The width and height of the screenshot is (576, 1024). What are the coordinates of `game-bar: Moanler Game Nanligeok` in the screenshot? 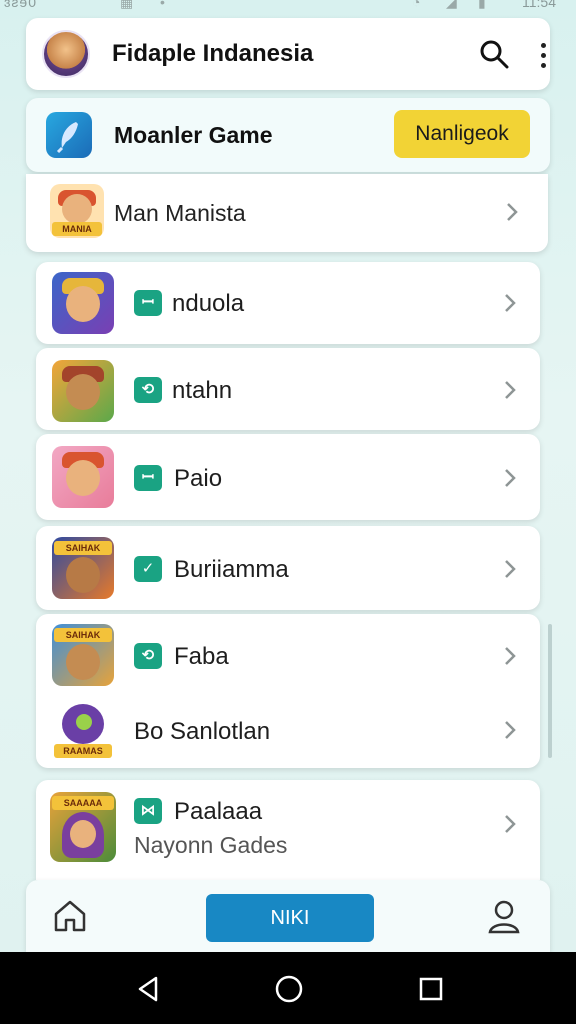 It's located at (288, 135).